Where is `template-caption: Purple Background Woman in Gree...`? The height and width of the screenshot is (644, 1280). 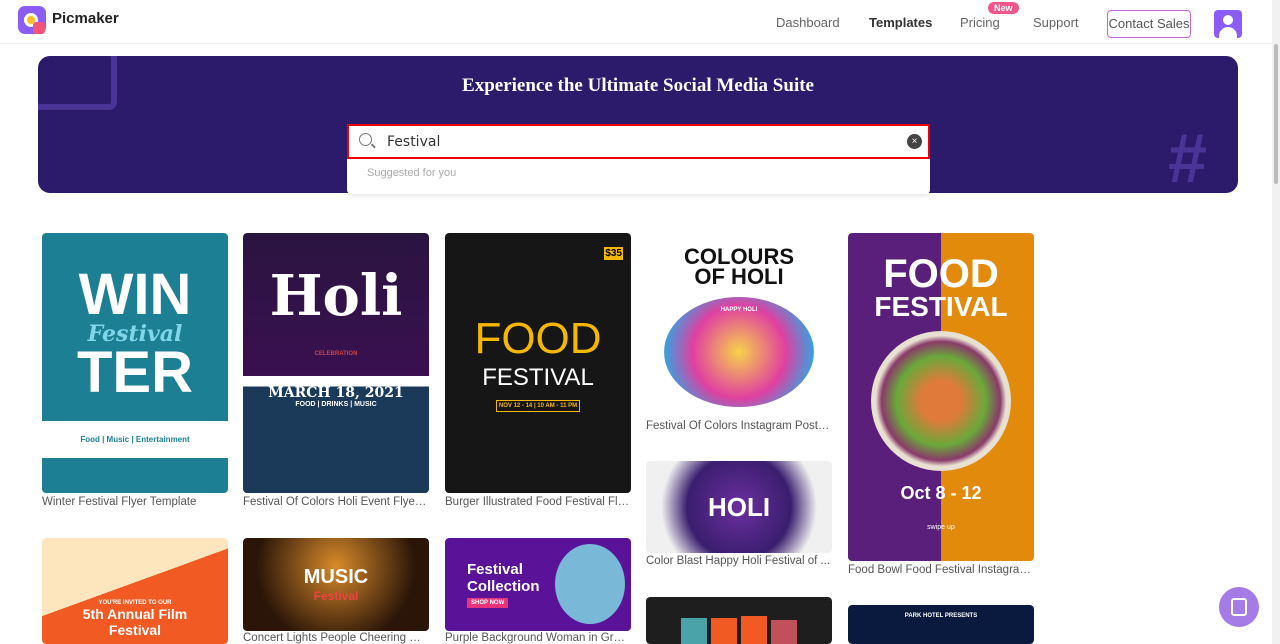 template-caption: Purple Background Woman in Gree... is located at coordinates (538, 638).